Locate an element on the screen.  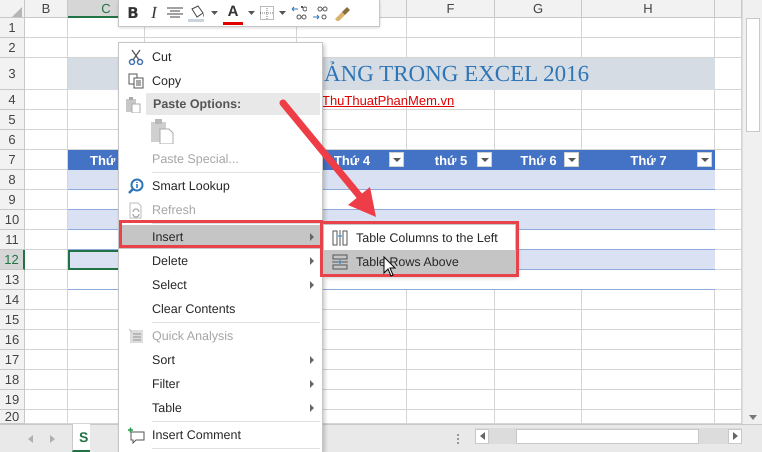
row-header: 17 is located at coordinates (12, 360).